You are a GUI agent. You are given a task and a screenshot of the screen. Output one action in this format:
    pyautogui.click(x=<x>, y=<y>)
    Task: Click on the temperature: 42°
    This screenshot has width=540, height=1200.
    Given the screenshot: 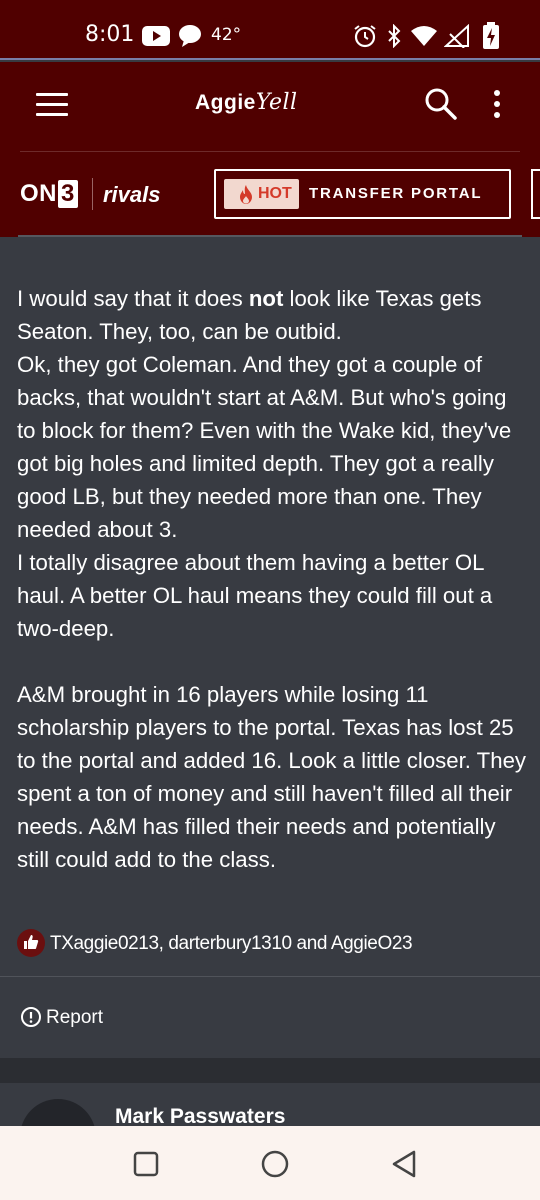 What is the action you would take?
    pyautogui.click(x=226, y=35)
    